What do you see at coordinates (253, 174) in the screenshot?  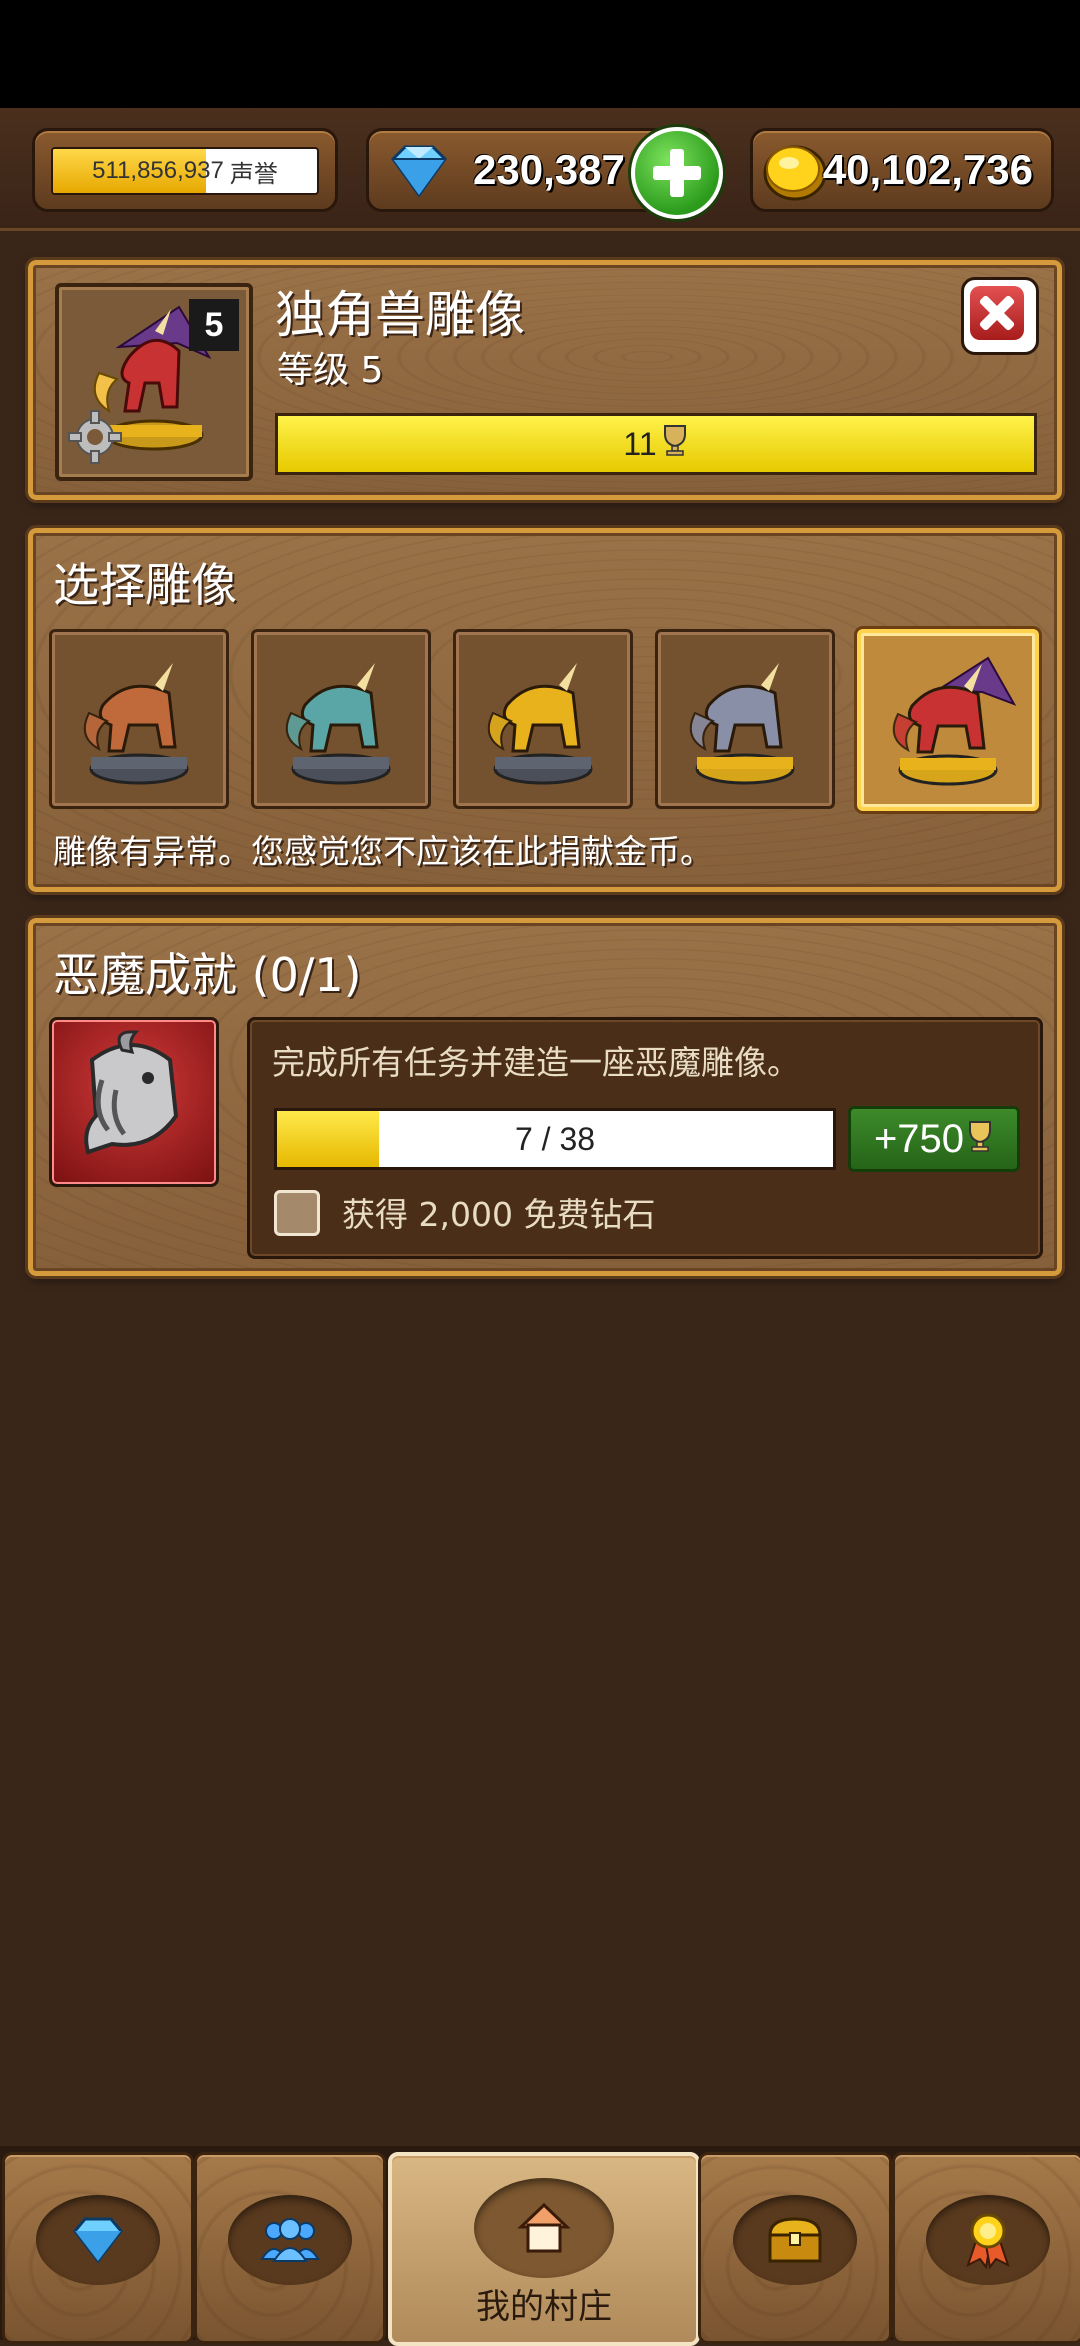 I see `reputation-label: 声誉` at bounding box center [253, 174].